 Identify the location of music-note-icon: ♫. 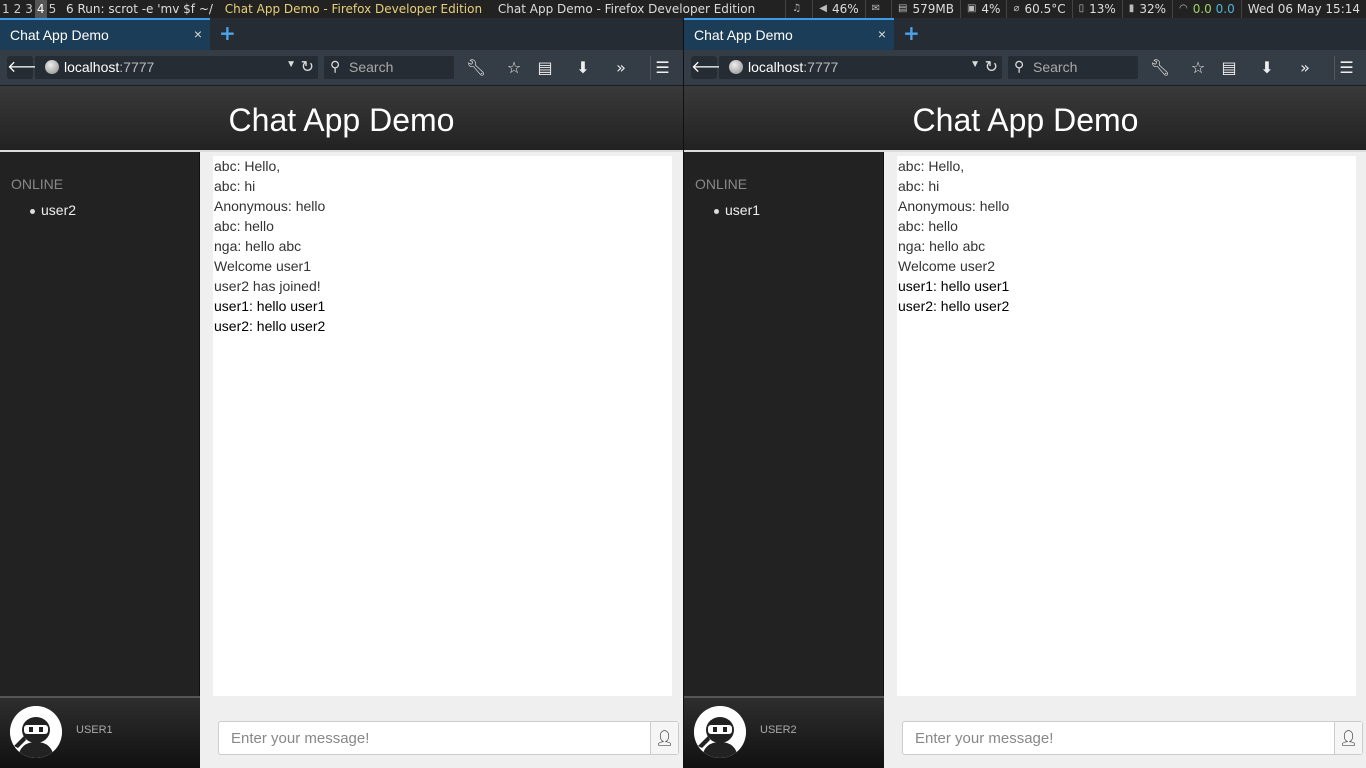
(797, 8).